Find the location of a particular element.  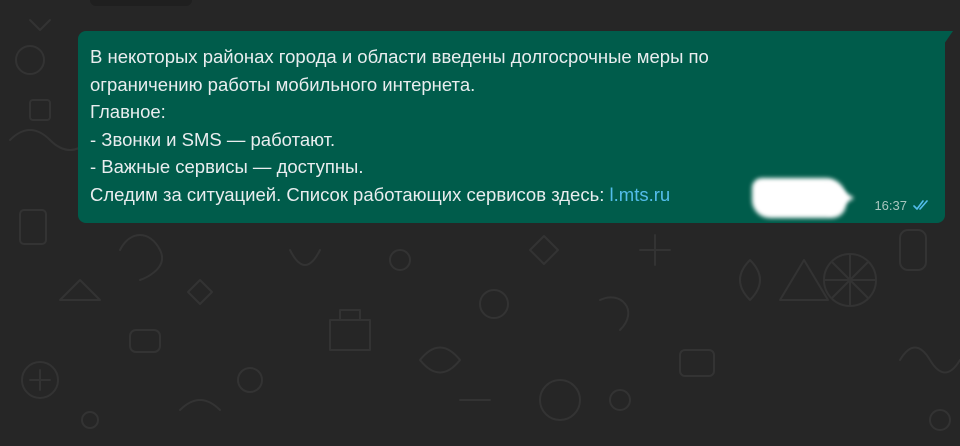

previous-message-edge is located at coordinates (141, 3).